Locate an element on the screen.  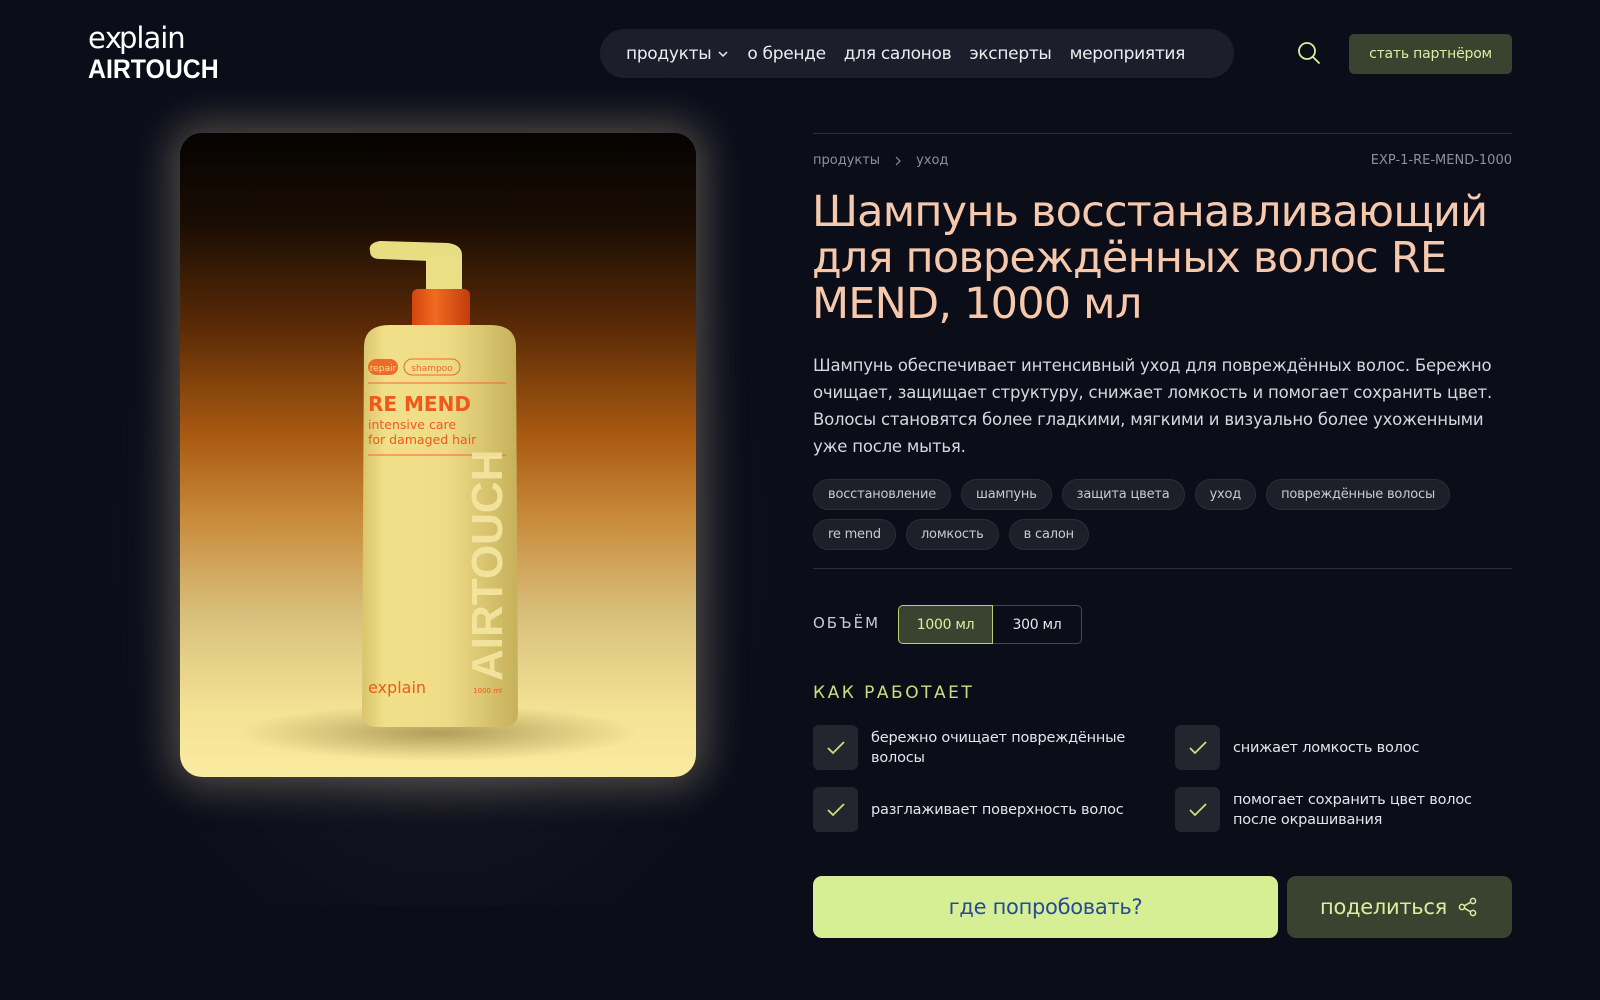
become-partner-button: стать партнёром is located at coordinates (1430, 54).